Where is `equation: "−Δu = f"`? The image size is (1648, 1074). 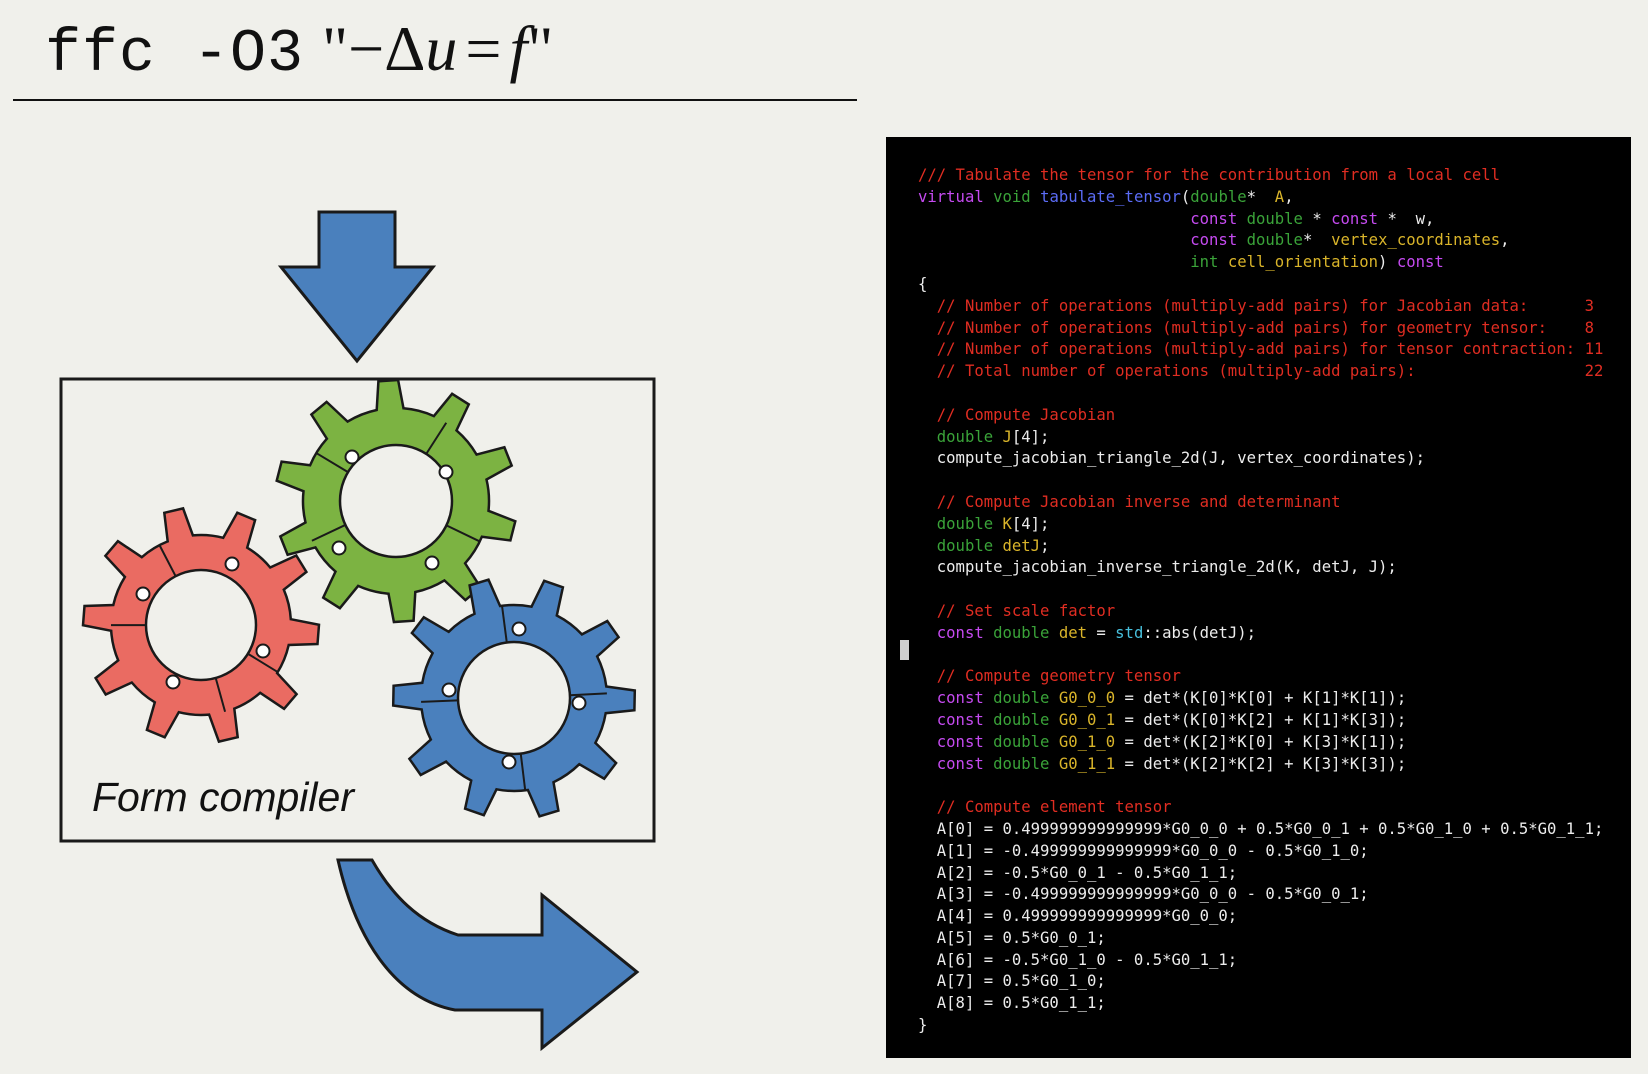
equation: "−Δu = f" is located at coordinates (437, 49).